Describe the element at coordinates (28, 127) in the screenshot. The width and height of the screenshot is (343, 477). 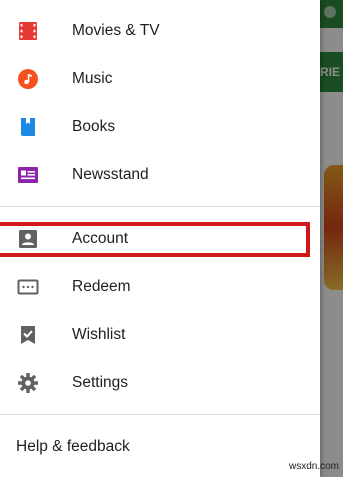
I see `books-icon` at that location.